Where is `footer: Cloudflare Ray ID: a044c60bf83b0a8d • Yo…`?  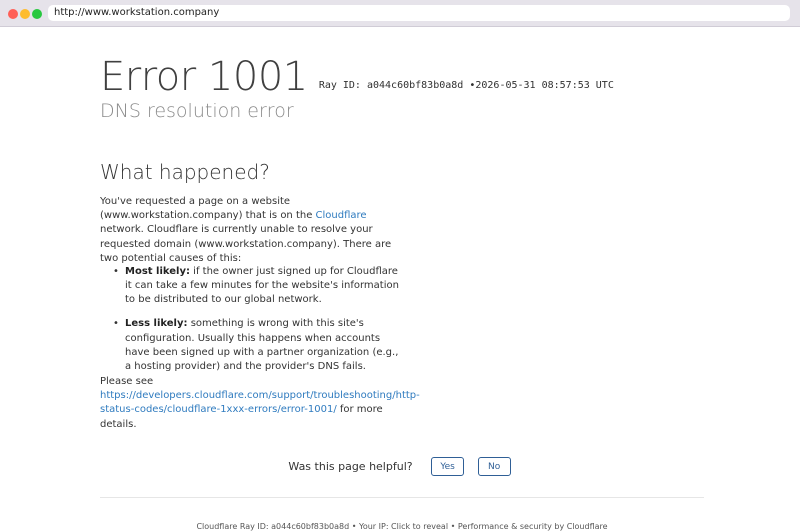 footer: Cloudflare Ray ID: a044c60bf83b0a8d • Yo… is located at coordinates (402, 526).